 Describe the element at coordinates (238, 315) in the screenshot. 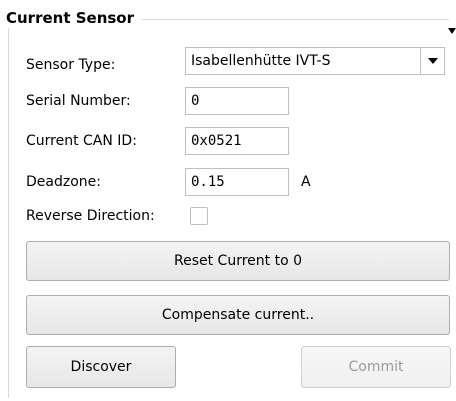

I see `compensate-current-button: Compensate current..` at that location.